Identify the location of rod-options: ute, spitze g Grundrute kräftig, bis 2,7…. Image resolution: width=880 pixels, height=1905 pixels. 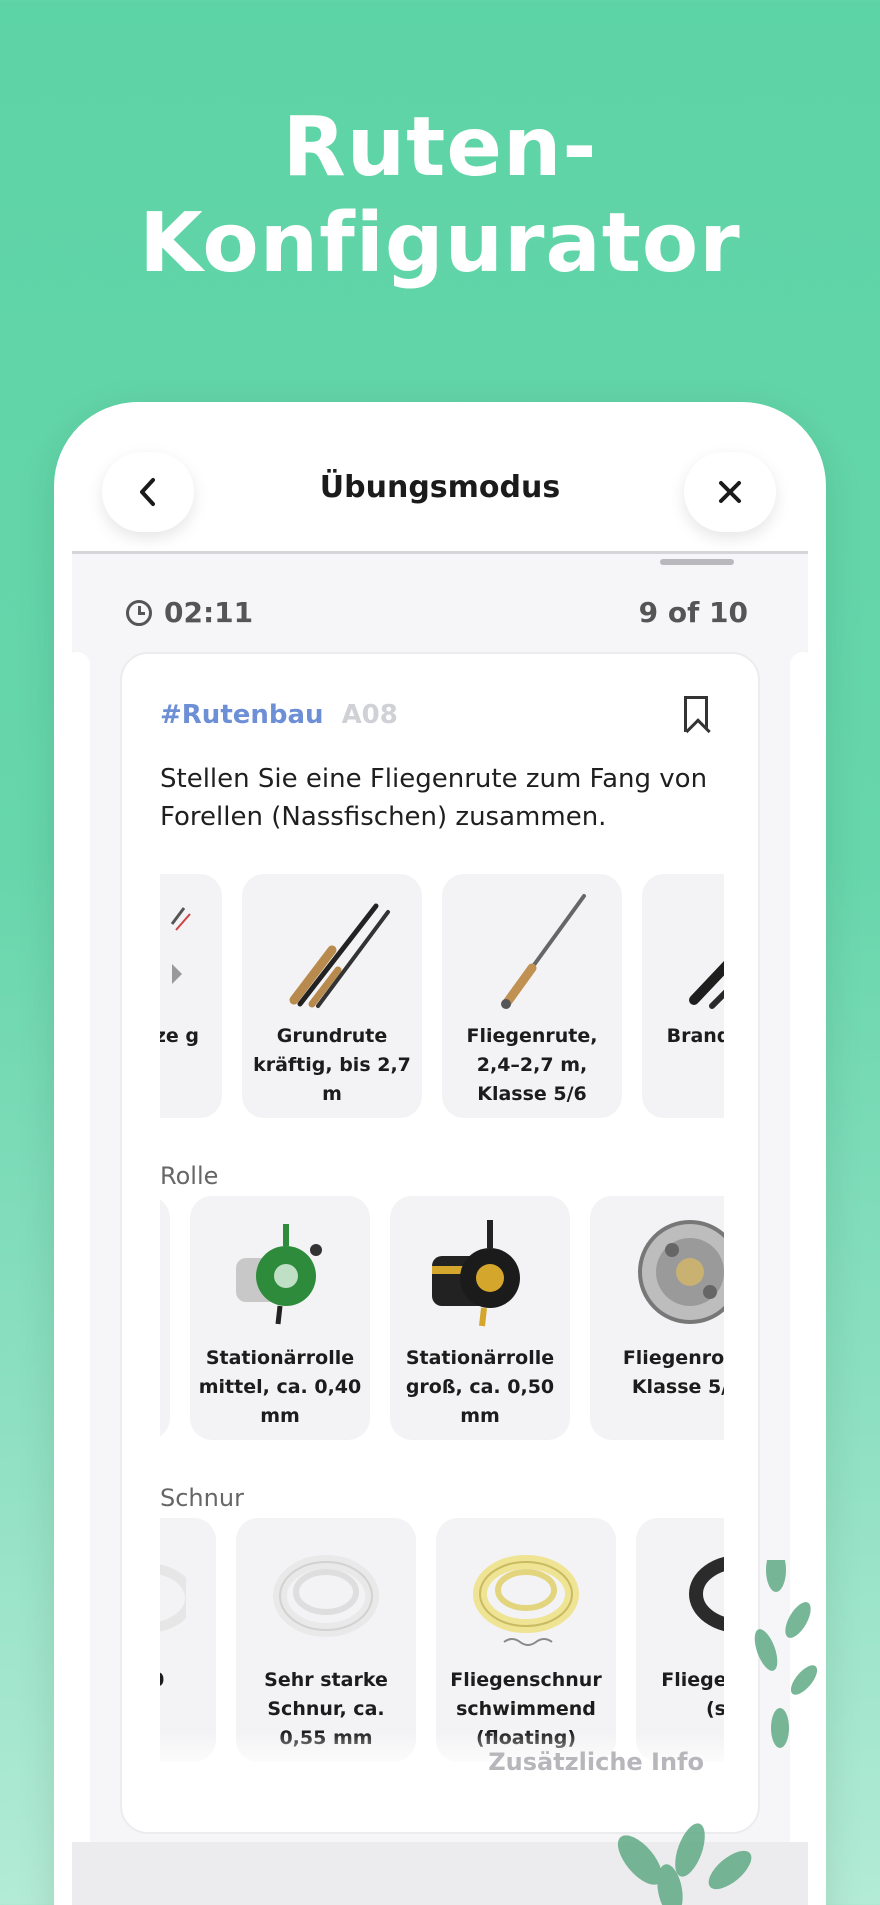
(442, 996).